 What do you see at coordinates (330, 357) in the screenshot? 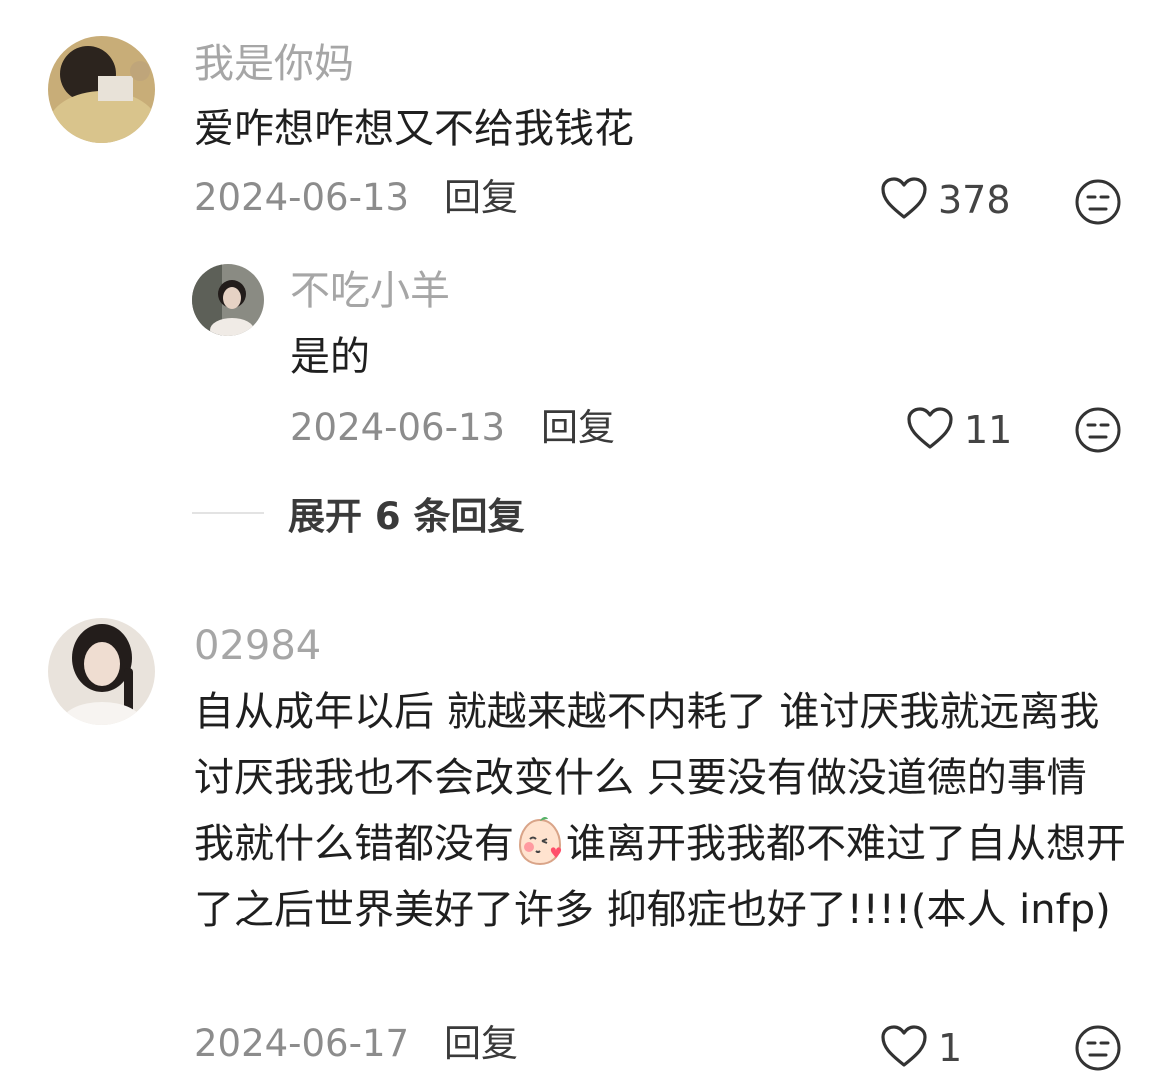
I see `reply-text: 是的` at bounding box center [330, 357].